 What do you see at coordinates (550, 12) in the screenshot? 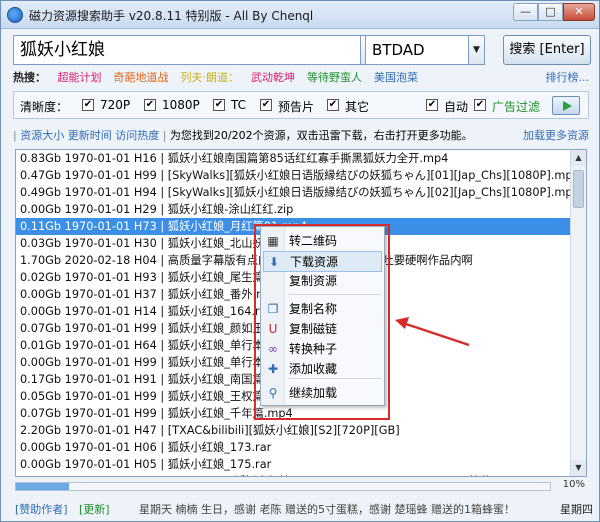
I see `maximize-button: □` at bounding box center [550, 12].